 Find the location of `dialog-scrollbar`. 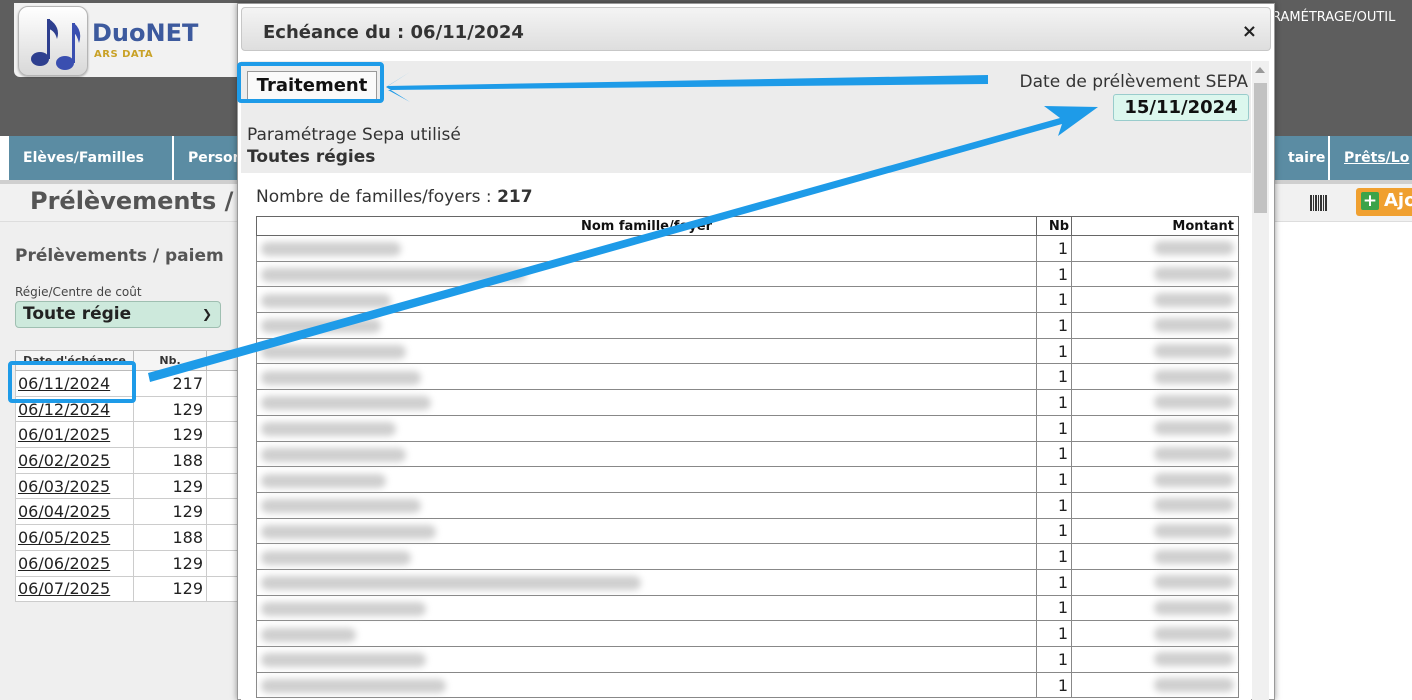

dialog-scrollbar is located at coordinates (1260, 380).